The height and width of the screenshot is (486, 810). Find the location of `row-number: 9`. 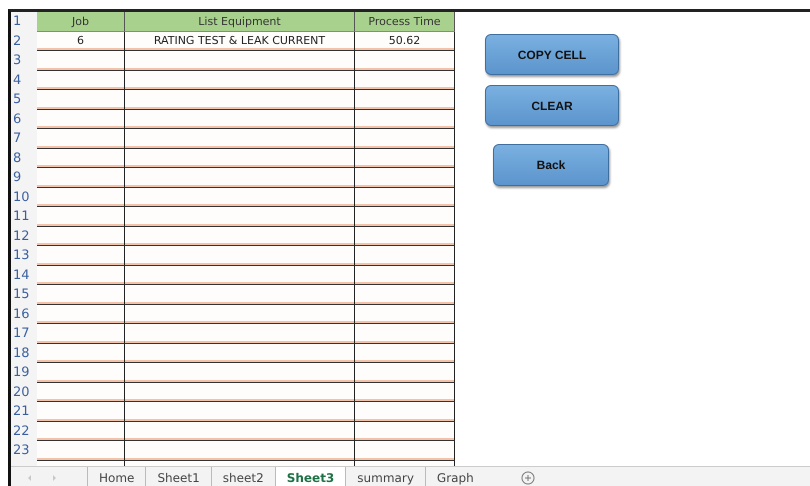

row-number: 9 is located at coordinates (24, 178).